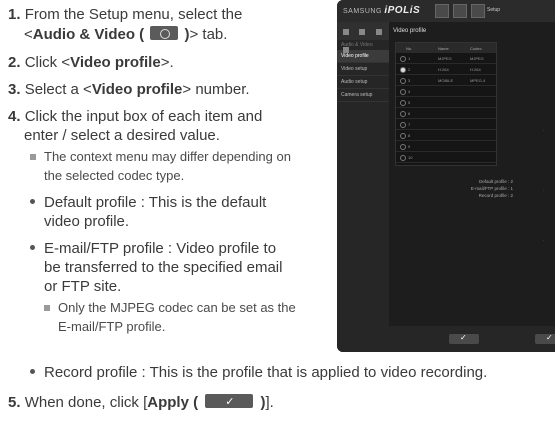 This screenshot has width=555, height=441. Describe the element at coordinates (112, 326) in the screenshot. I see `note-mjpeg-2: E-mail/FTP profile.` at that location.